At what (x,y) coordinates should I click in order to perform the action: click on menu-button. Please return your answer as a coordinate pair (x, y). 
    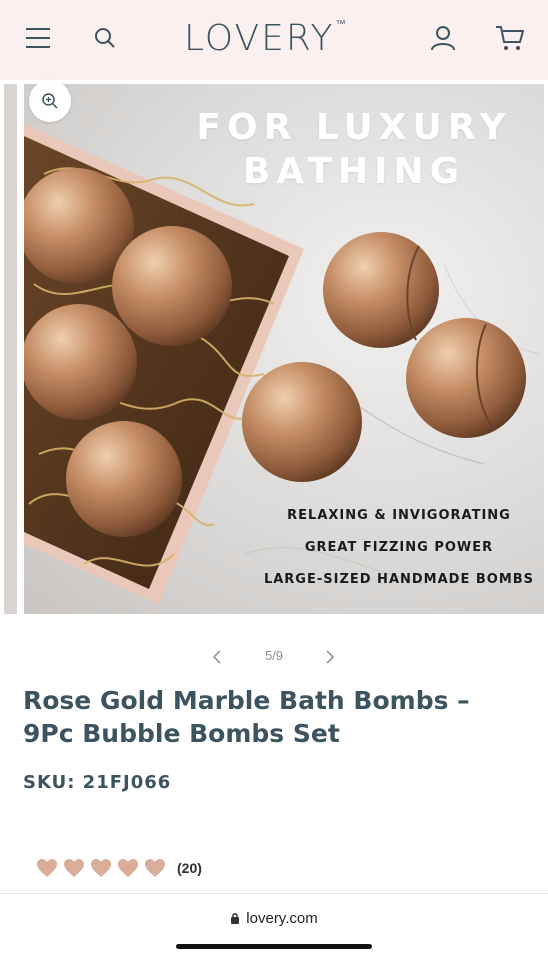
    Looking at the image, I should click on (38, 38).